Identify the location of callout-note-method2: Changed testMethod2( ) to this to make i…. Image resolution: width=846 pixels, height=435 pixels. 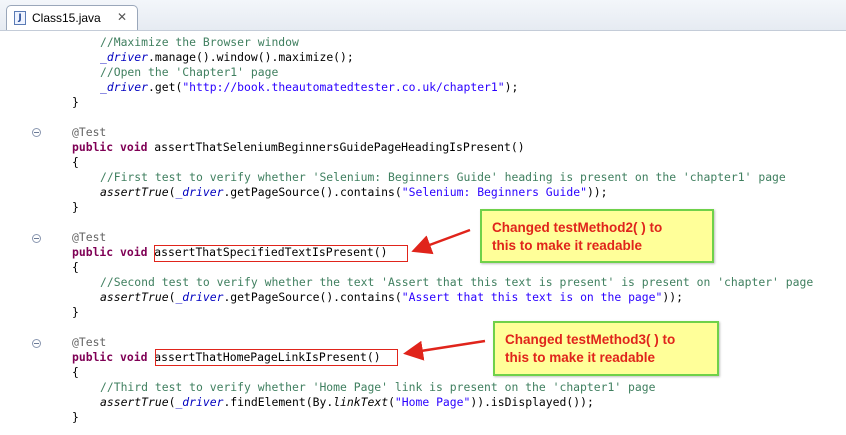
(597, 236).